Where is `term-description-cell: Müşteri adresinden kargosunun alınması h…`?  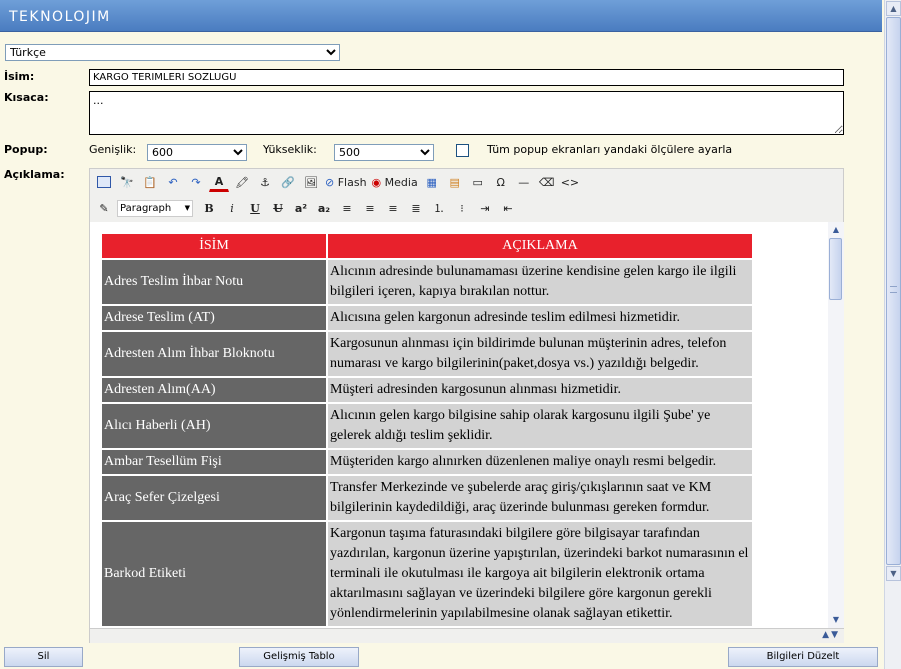
term-description-cell: Müşteri adresinden kargosunun alınması h… is located at coordinates (540, 390).